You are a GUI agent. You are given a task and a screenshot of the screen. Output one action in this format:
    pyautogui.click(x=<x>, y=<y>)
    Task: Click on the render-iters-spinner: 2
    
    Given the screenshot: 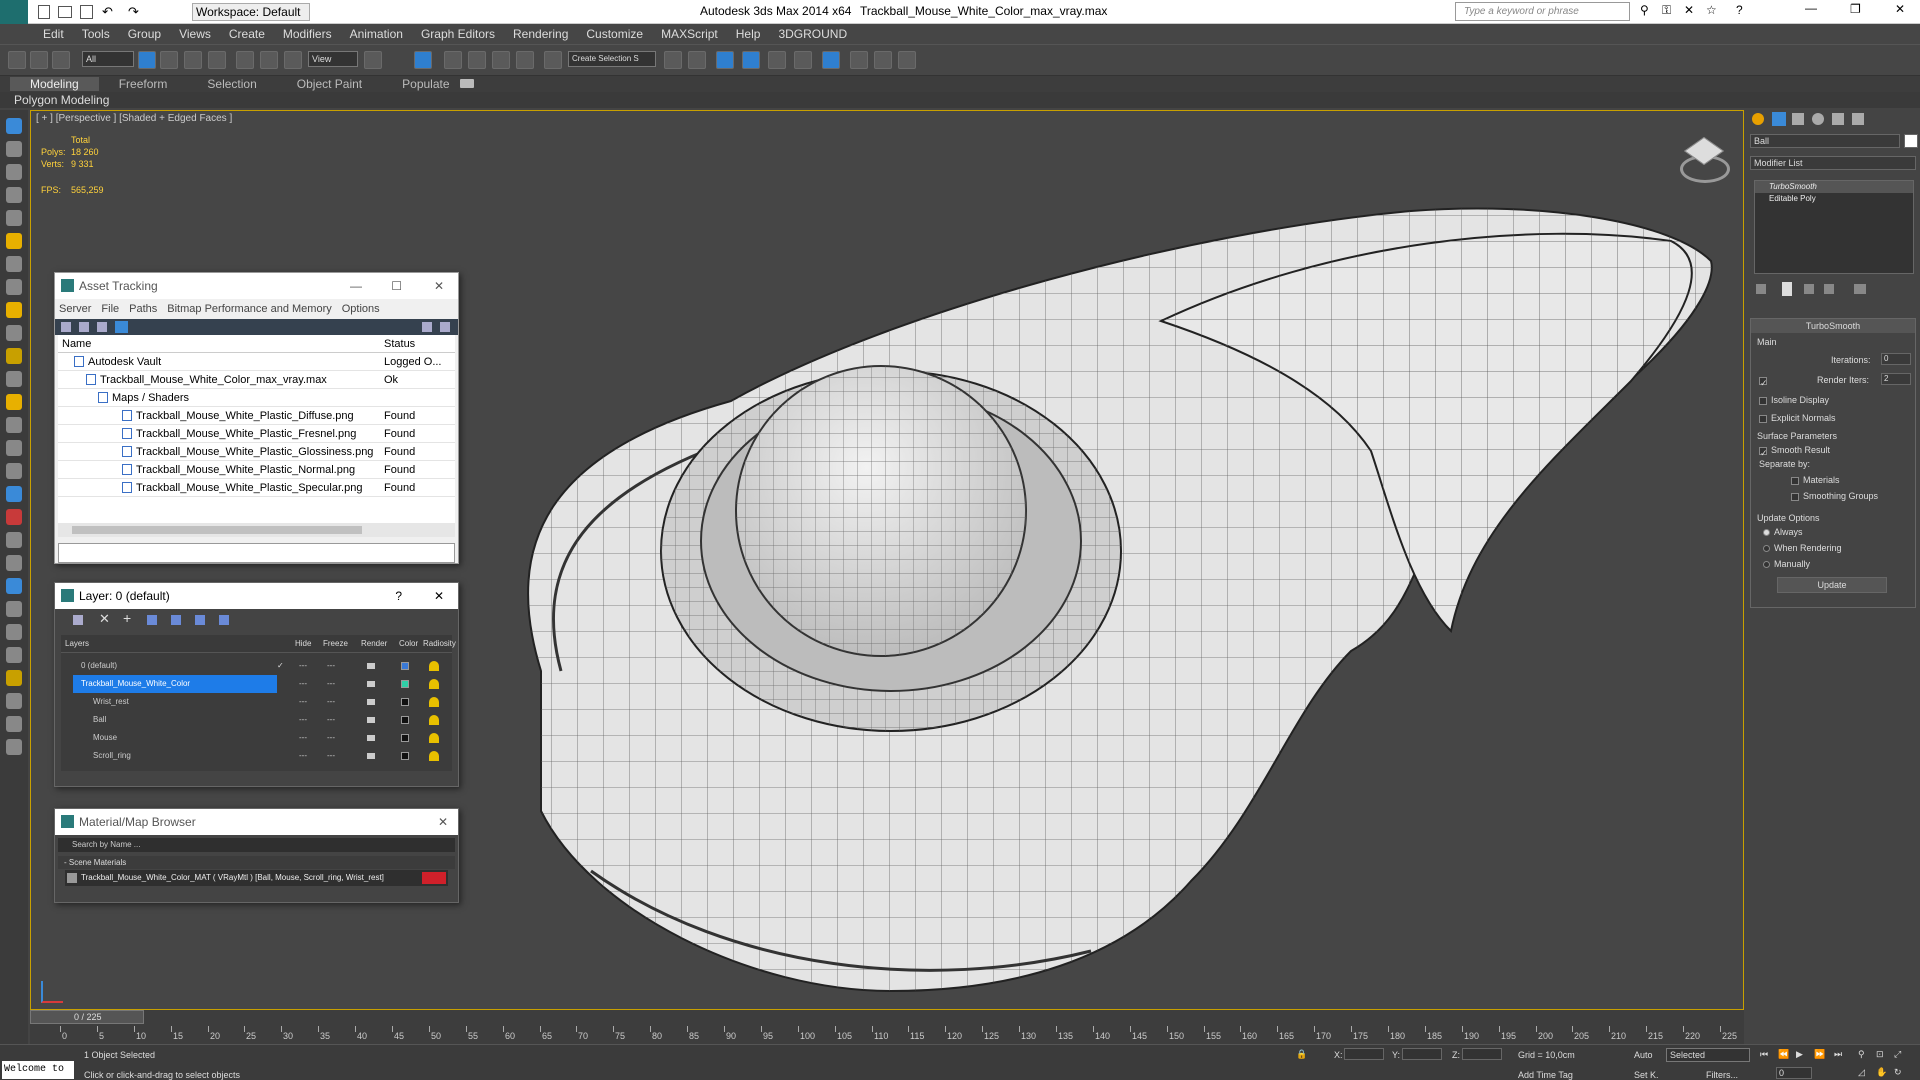 What is the action you would take?
    pyautogui.click(x=1896, y=379)
    